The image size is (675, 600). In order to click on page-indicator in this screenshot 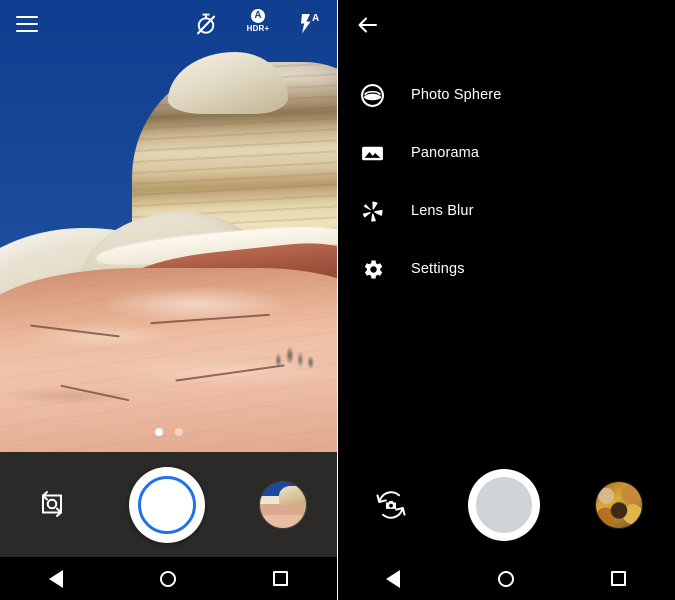, I will do `click(168, 432)`.